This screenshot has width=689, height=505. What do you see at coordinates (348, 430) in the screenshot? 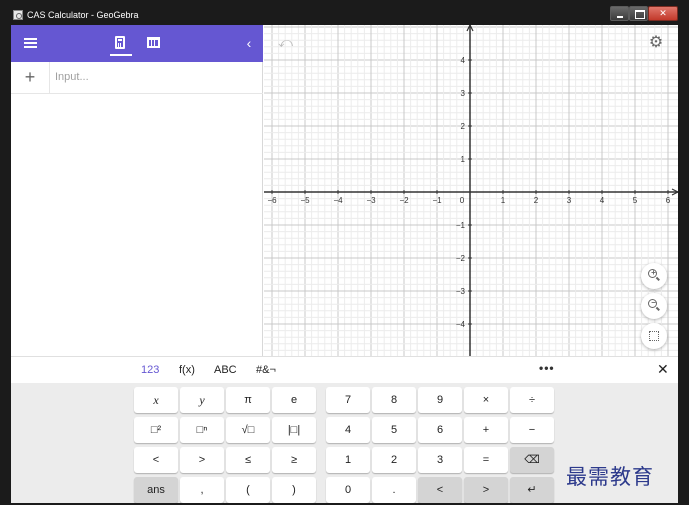
I see `key-4: 4` at bounding box center [348, 430].